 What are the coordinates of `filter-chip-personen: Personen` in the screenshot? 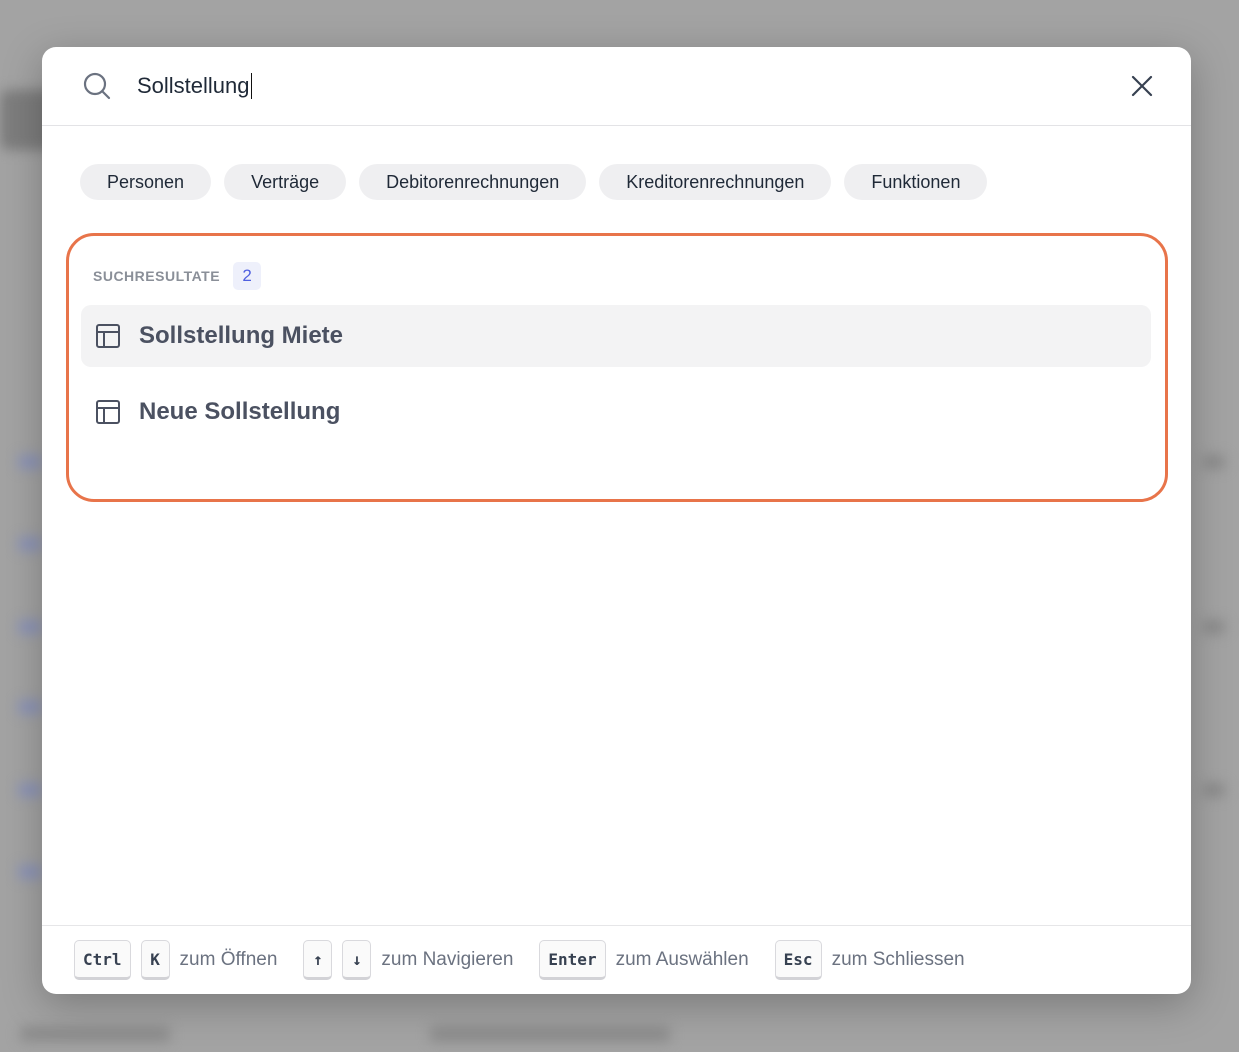 It's located at (146, 182).